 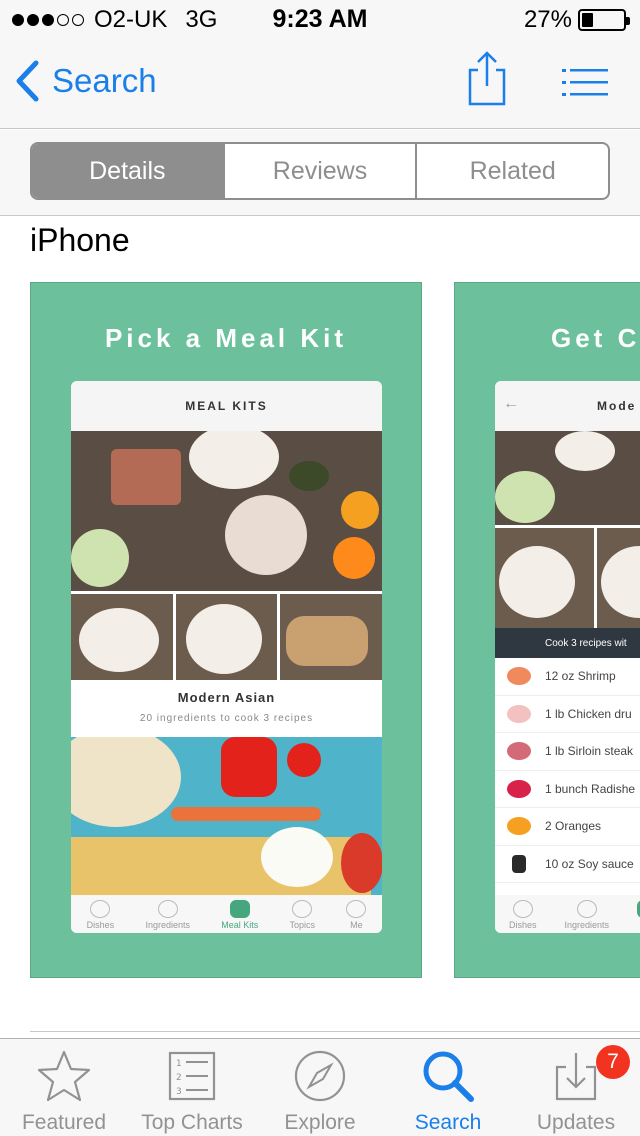 I want to click on tab-label: Updates, so click(x=576, y=1122).